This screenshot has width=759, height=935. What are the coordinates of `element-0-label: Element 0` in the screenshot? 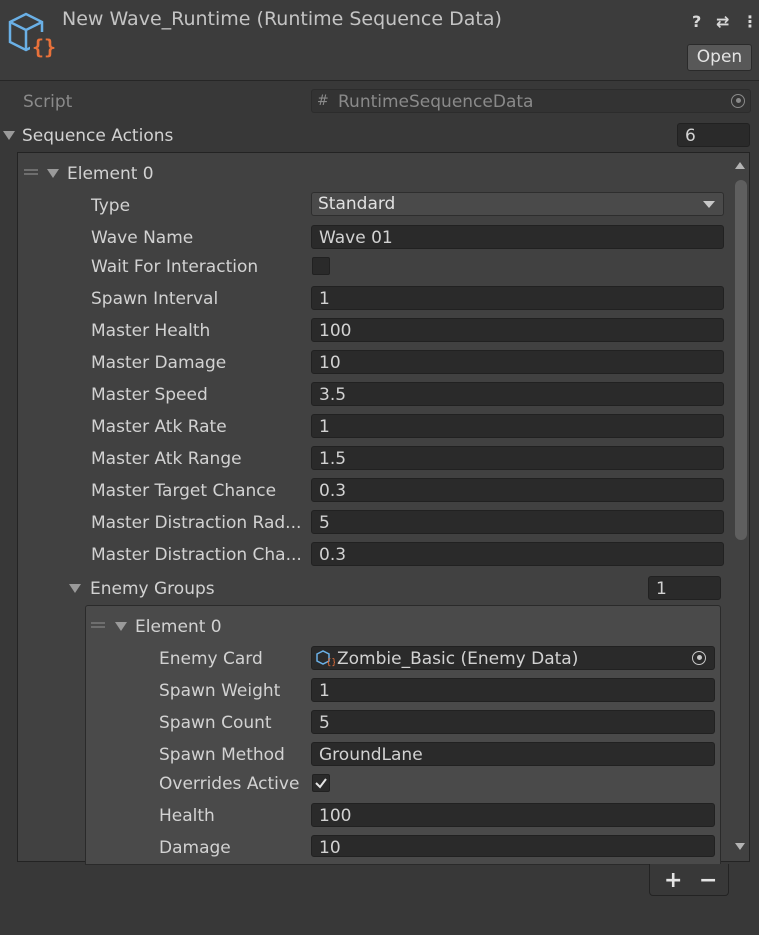 It's located at (110, 174).